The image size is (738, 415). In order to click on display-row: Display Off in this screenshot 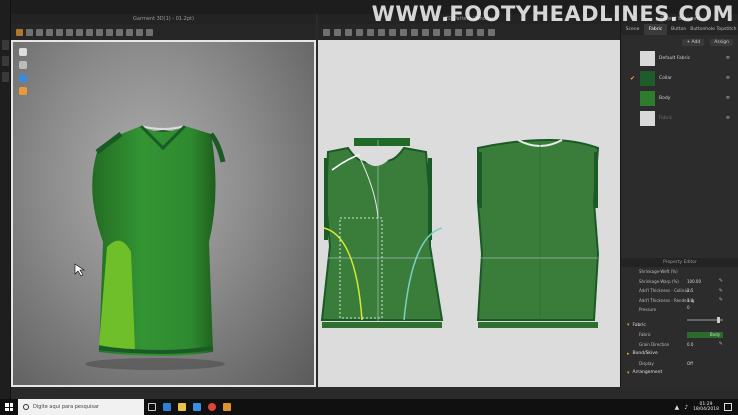, I will do `click(679, 364)`.